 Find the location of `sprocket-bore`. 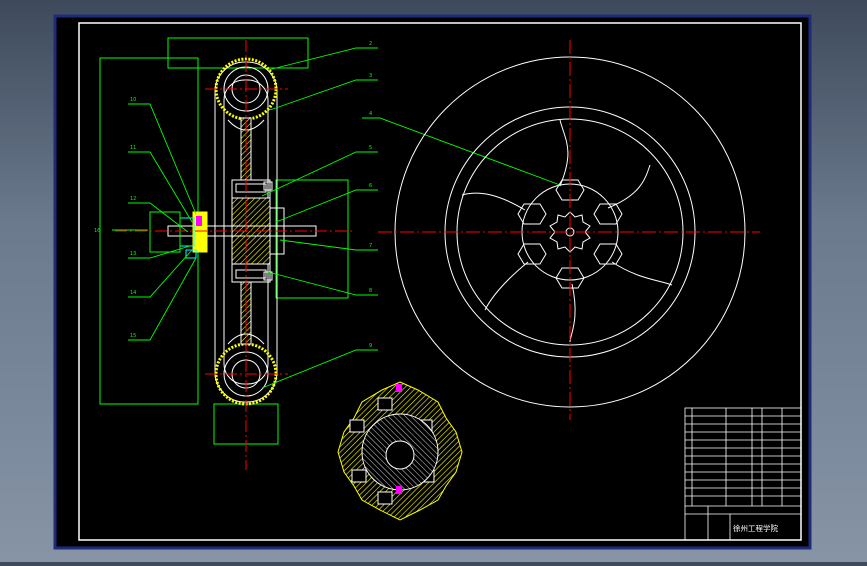

sprocket-bore is located at coordinates (400, 455).